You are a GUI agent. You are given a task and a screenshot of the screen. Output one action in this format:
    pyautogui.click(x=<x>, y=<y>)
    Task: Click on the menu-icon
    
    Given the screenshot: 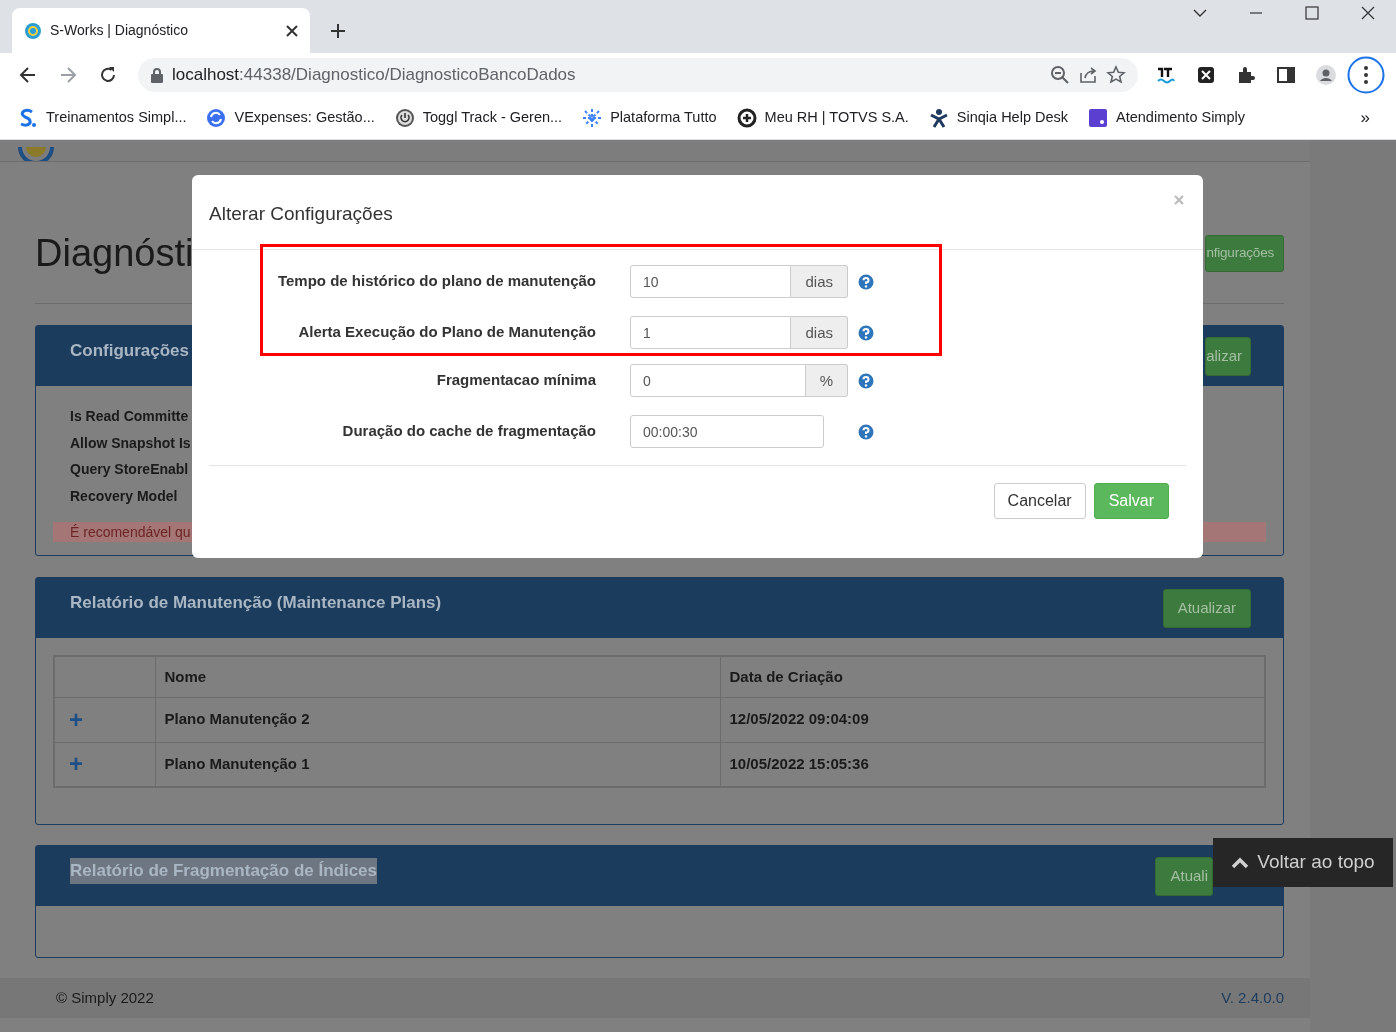 What is the action you would take?
    pyautogui.click(x=1366, y=75)
    